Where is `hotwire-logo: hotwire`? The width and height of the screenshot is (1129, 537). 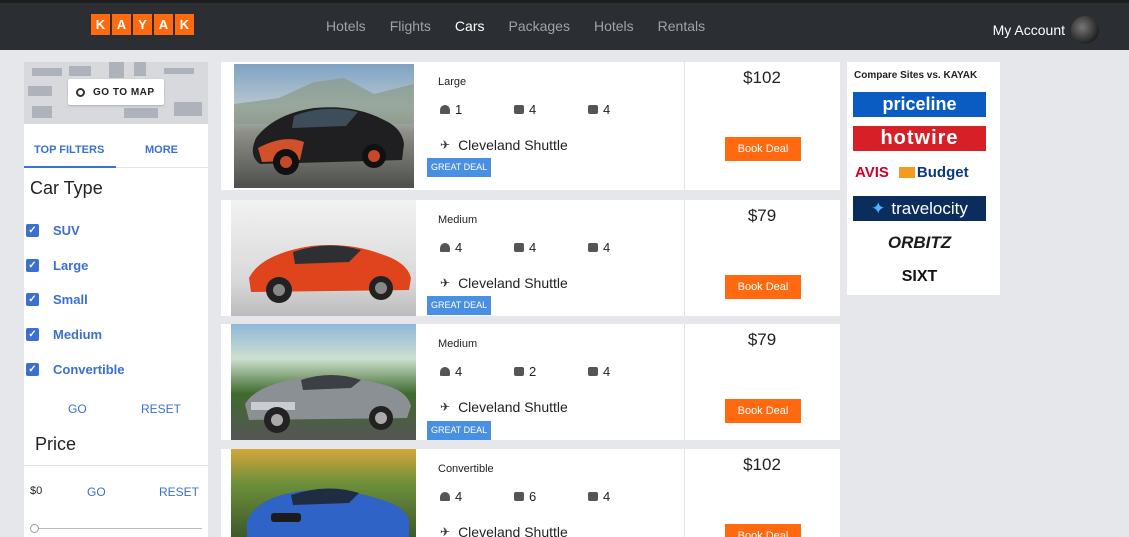
hotwire-logo: hotwire is located at coordinates (919, 138).